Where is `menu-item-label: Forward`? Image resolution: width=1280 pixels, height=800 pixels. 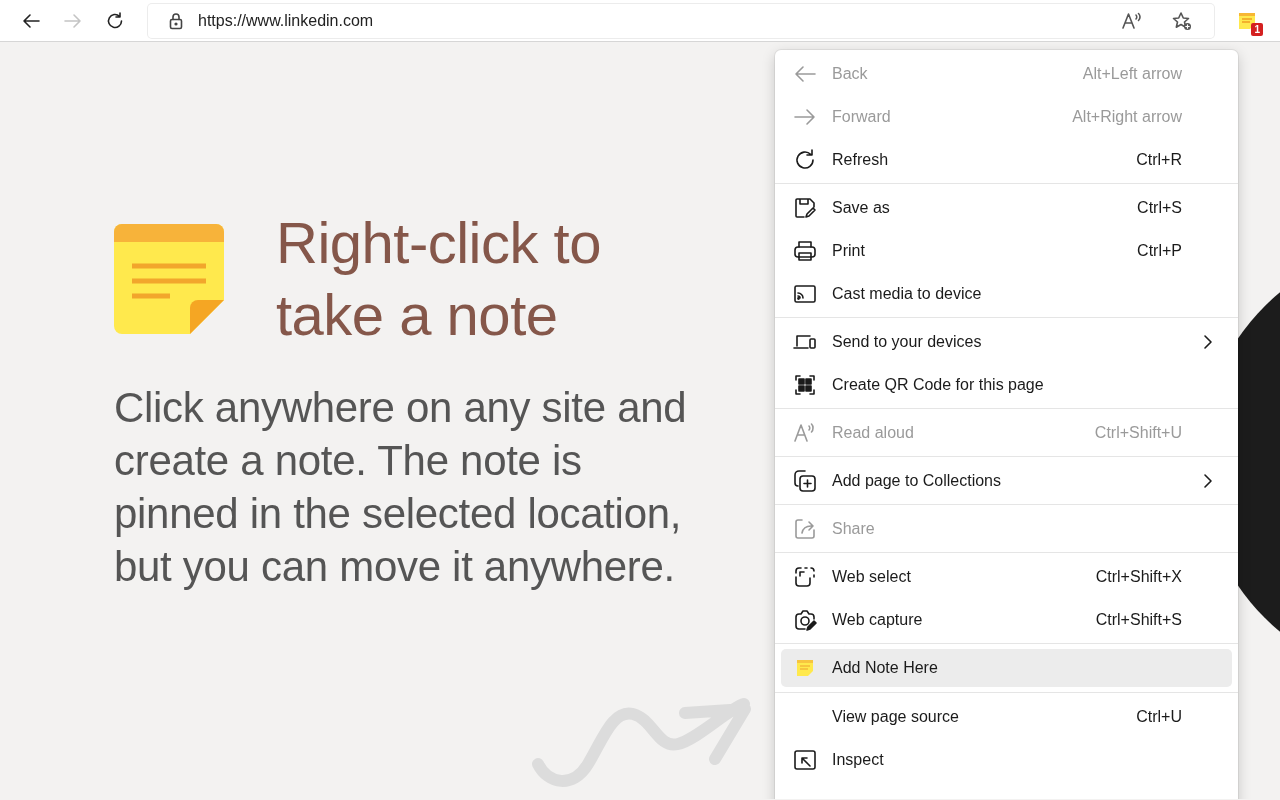
menu-item-label: Forward is located at coordinates (862, 116).